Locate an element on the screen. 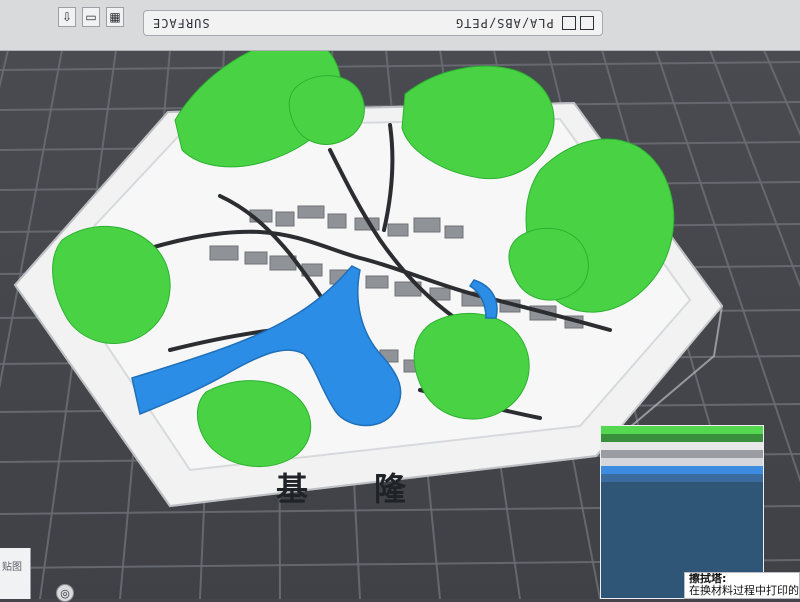  label-char-1: 基 is located at coordinates (292, 489).